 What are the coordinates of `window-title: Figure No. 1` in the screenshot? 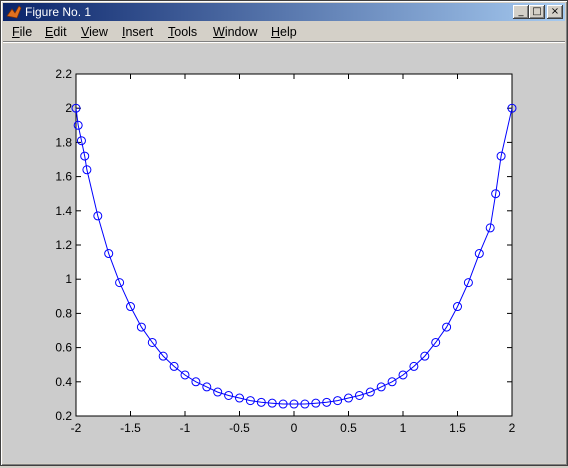 It's located at (58, 12).